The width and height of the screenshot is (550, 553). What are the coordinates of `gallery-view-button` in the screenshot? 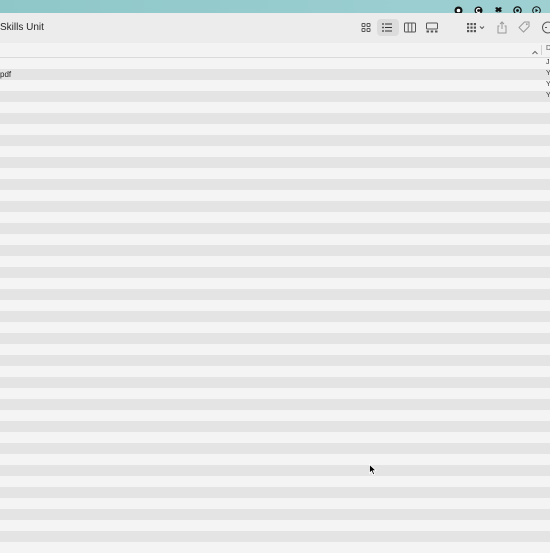 It's located at (432, 27).